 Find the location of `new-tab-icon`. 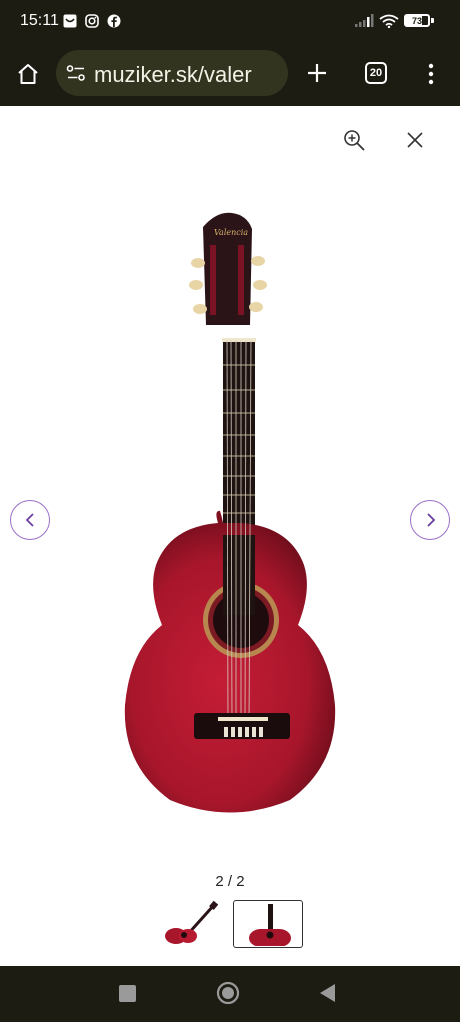

new-tab-icon is located at coordinates (317, 73).